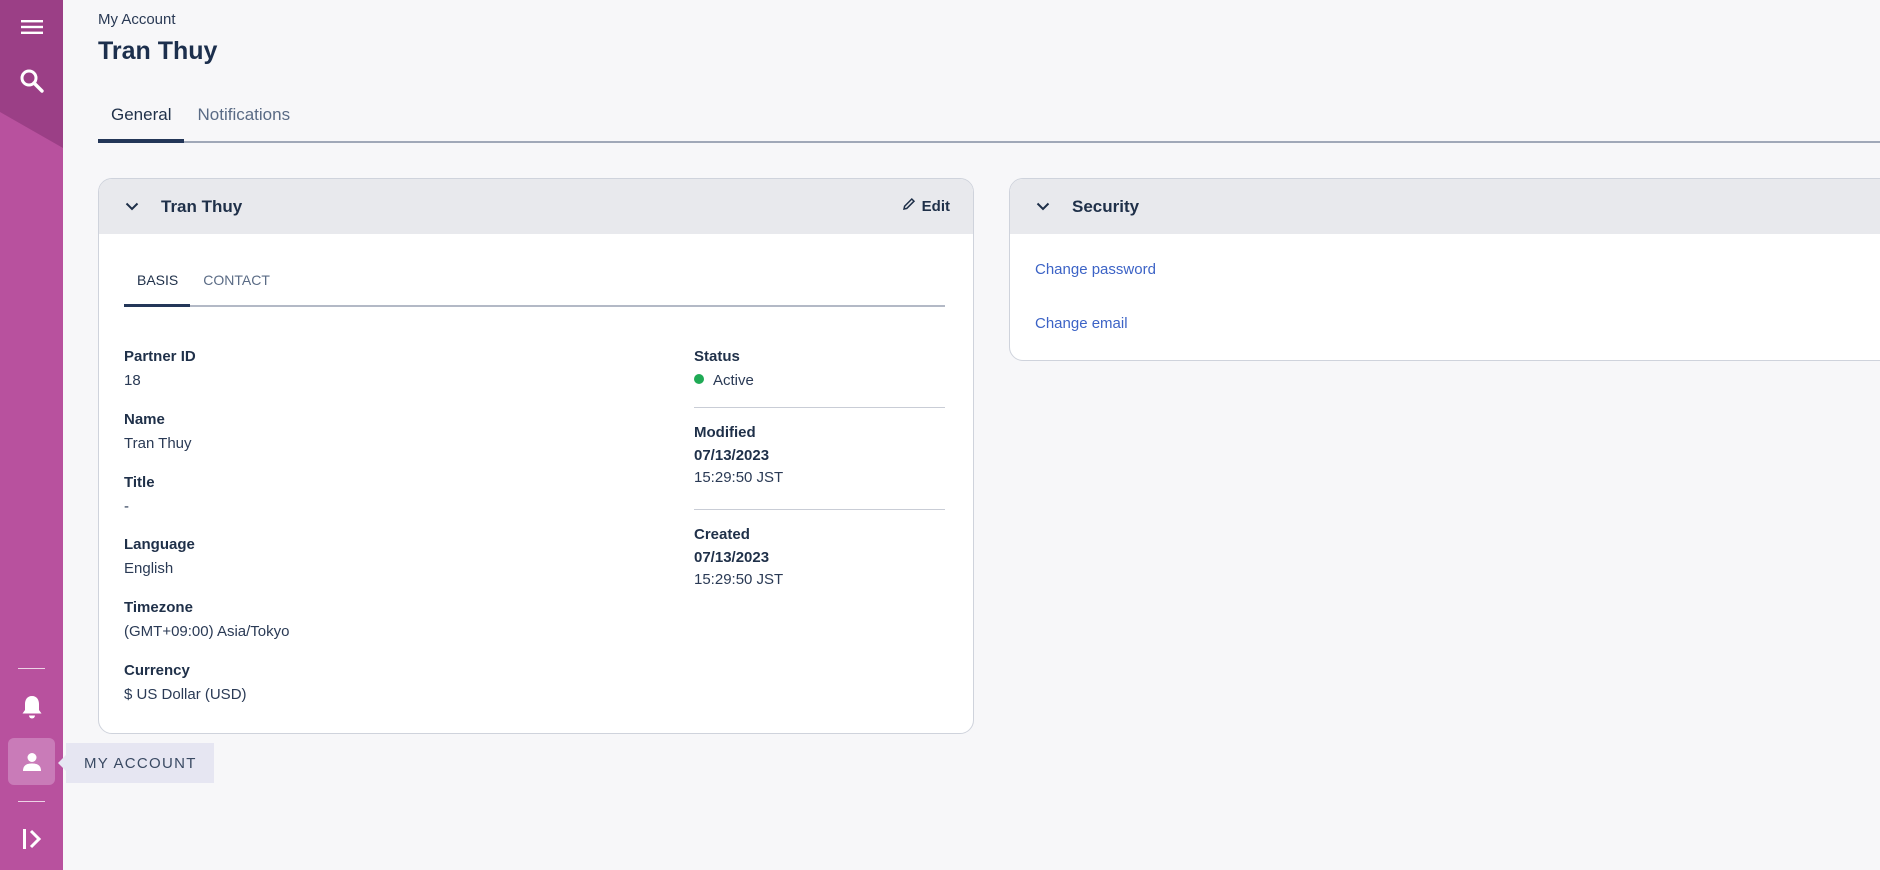 Image resolution: width=1880 pixels, height=870 pixels. Describe the element at coordinates (732, 557) in the screenshot. I see `created-date: 07/13/2023` at that location.